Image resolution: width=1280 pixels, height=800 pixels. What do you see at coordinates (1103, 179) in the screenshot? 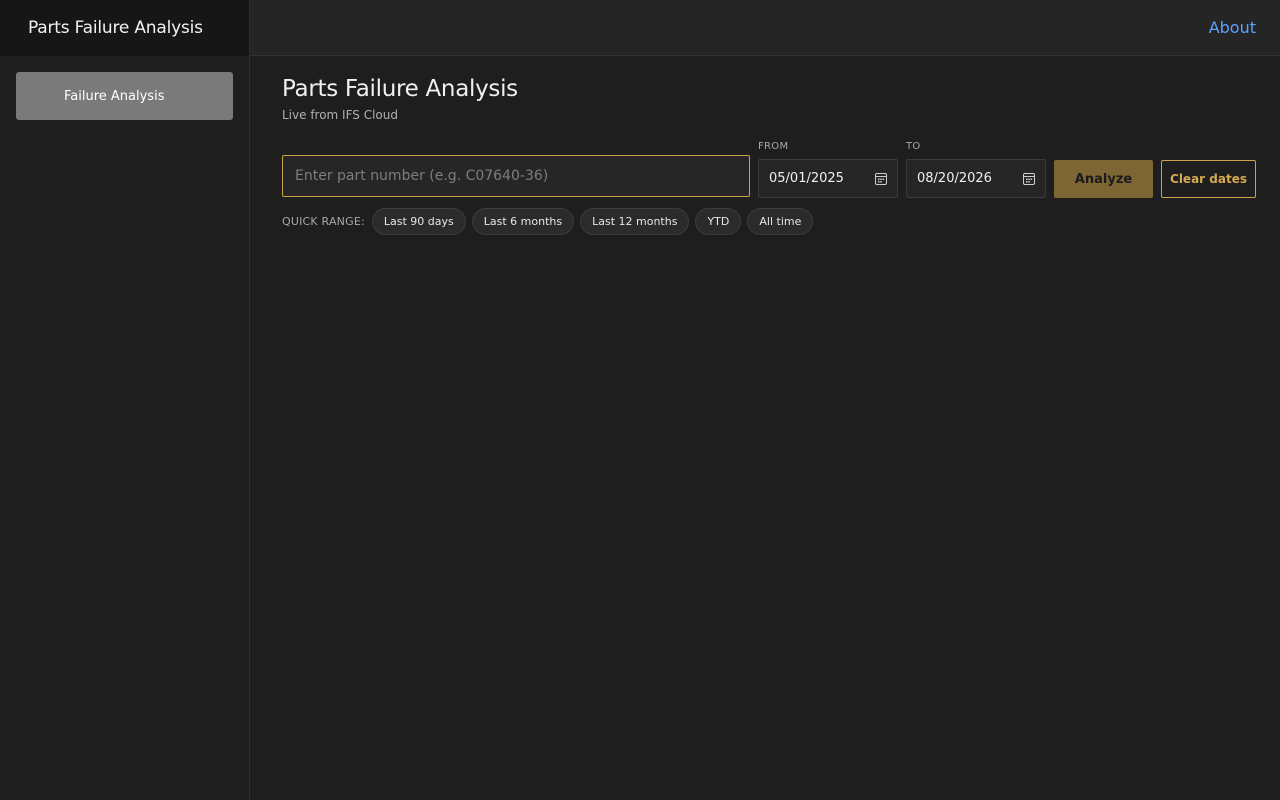
I see `analyze-button: Analyze` at bounding box center [1103, 179].